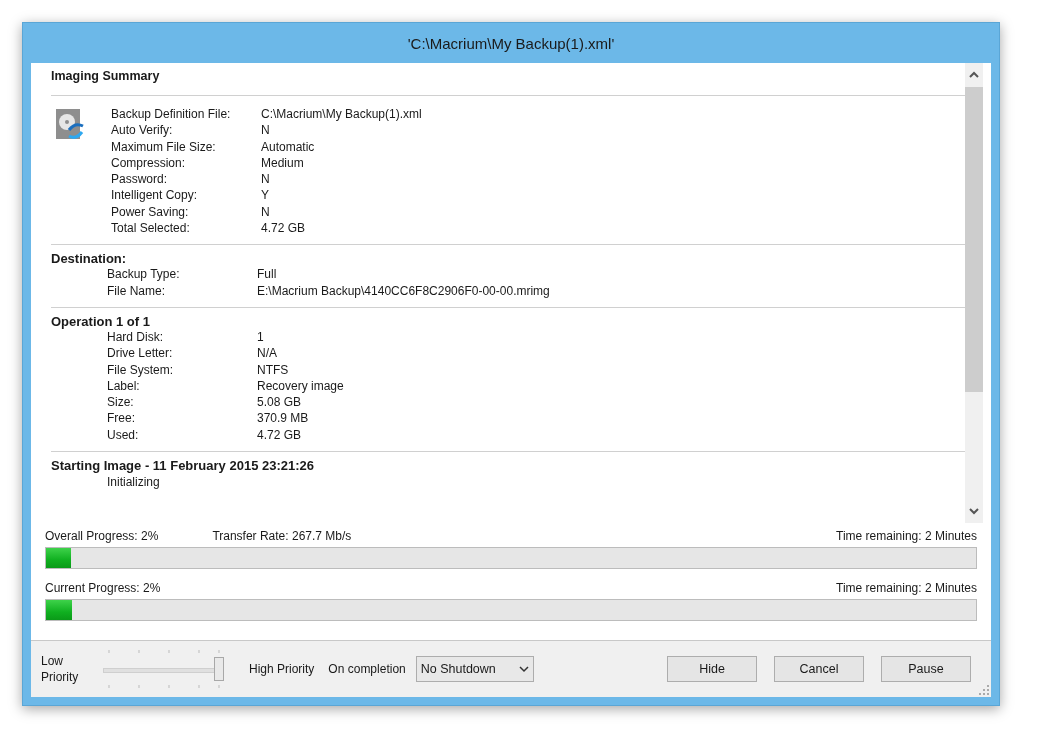  Describe the element at coordinates (819, 669) in the screenshot. I see `dialog-button: Cancel` at that location.